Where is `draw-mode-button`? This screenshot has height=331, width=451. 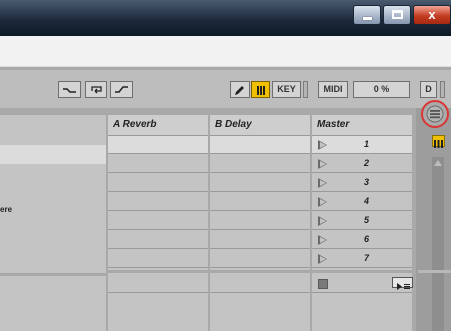
draw-mode-button is located at coordinates (240, 89).